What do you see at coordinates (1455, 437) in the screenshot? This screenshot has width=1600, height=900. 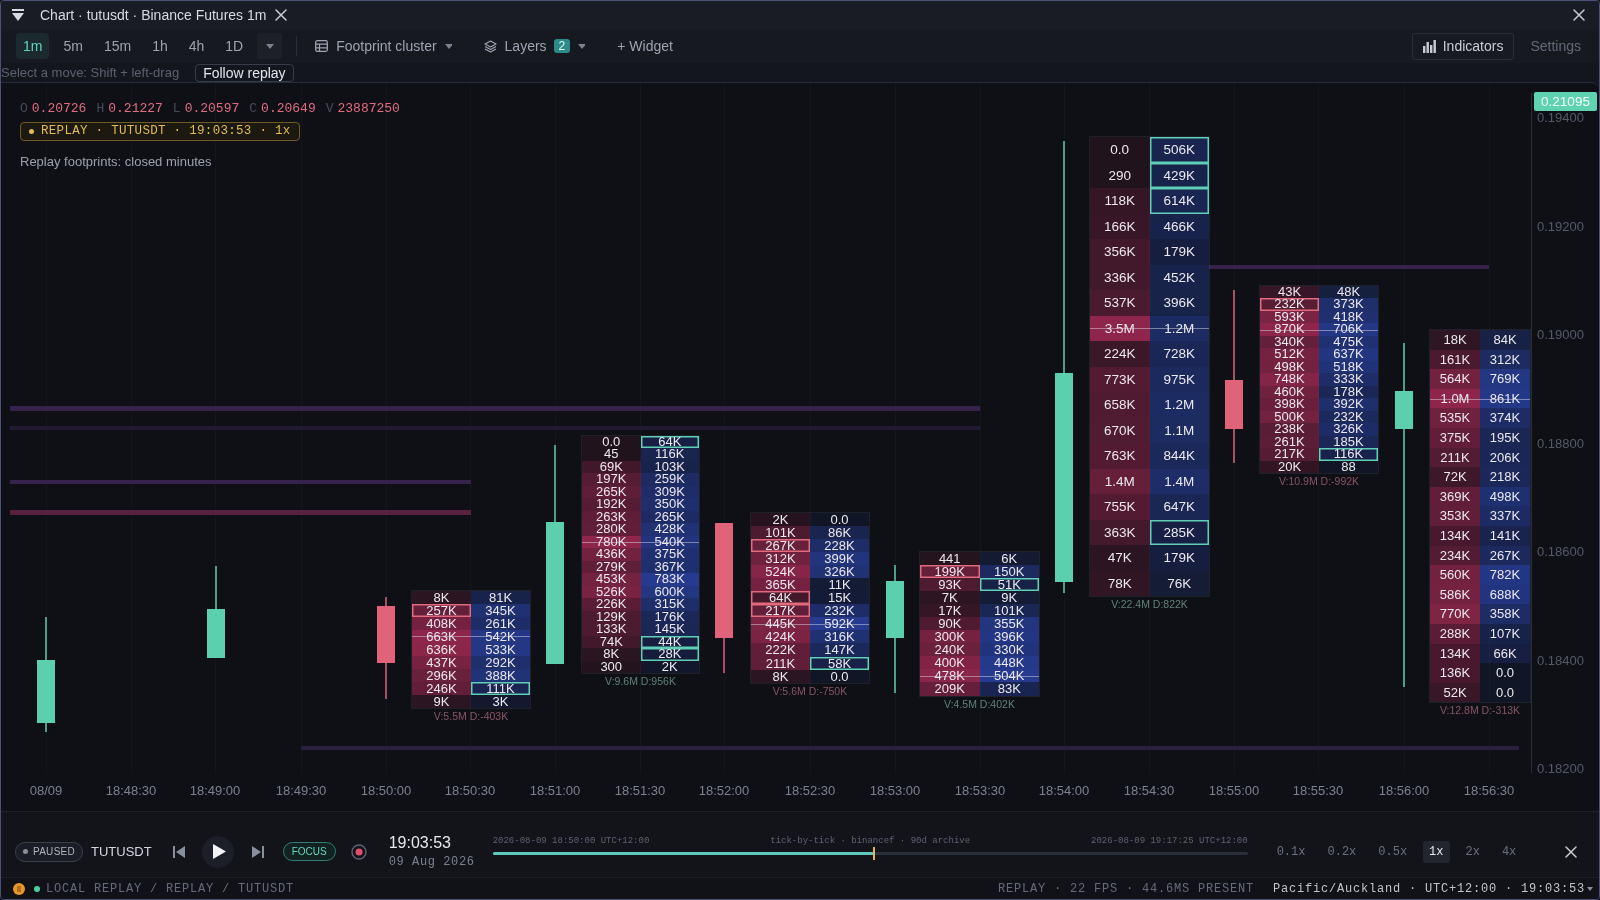 I see `bid-volume-cell: 375K` at bounding box center [1455, 437].